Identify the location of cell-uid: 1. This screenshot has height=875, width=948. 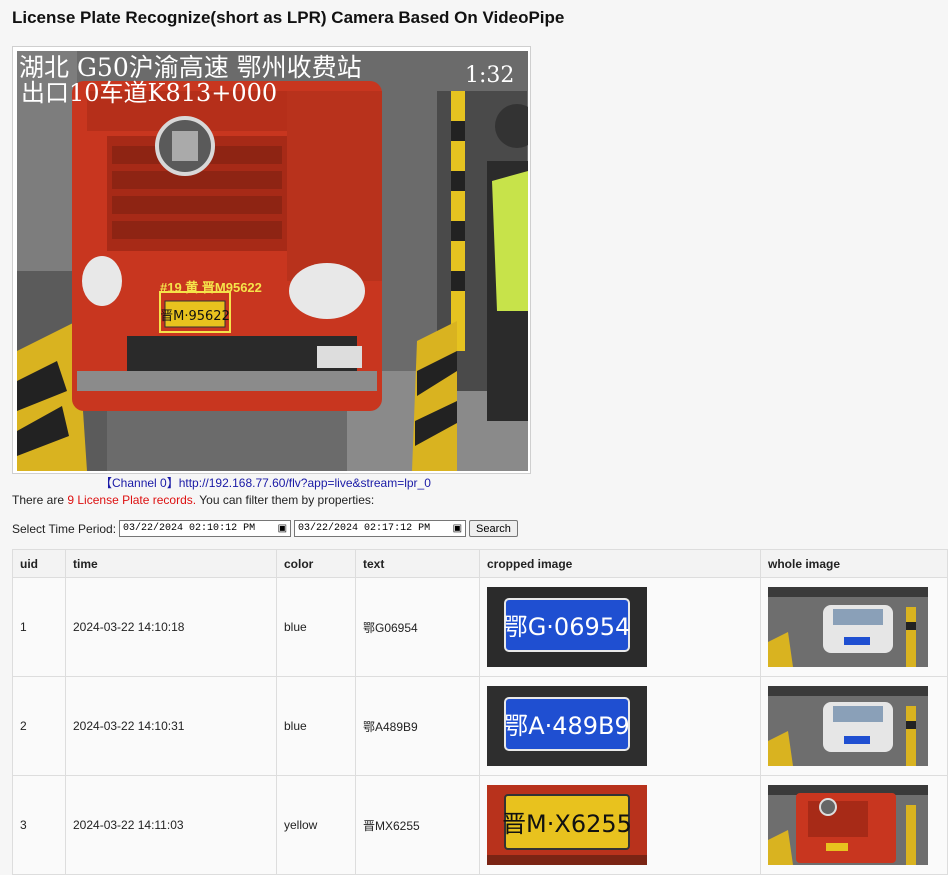
(39, 627).